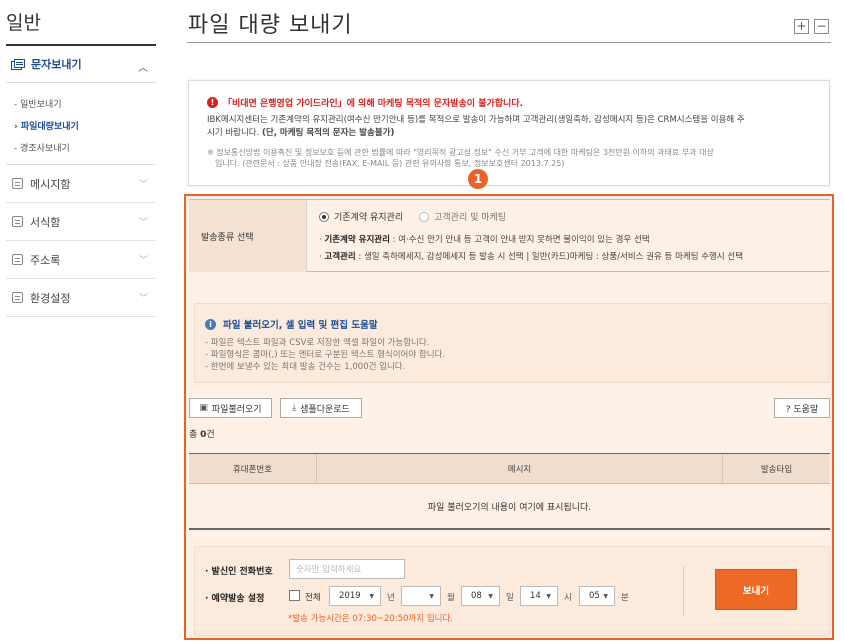 This screenshot has height=644, width=844. Describe the element at coordinates (371, 619) in the screenshot. I see `send-time-note: *발송 가능시간은 07:30~20:50까지 입니다.` at that location.